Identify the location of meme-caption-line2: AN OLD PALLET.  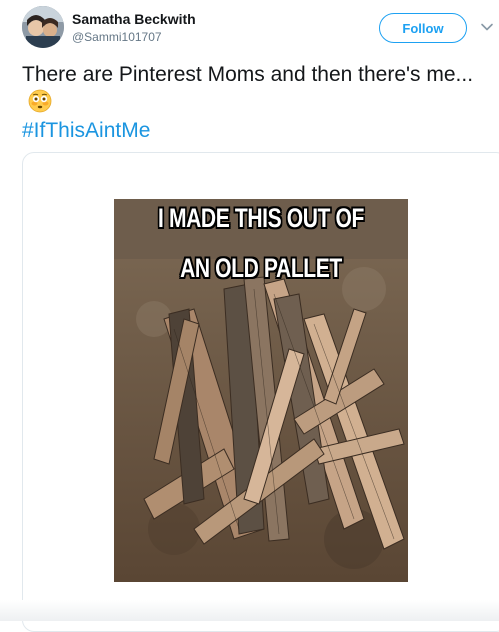
(261, 268).